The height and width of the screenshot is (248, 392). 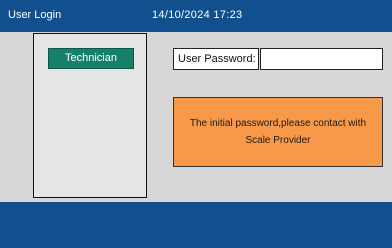 I want to click on user-password-label: User Password:, so click(x=216, y=59).